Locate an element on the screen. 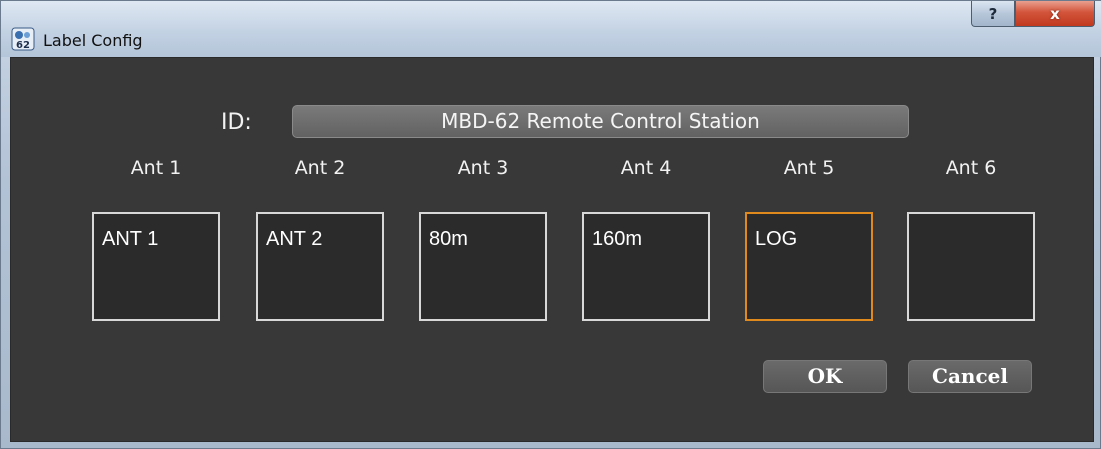 The width and height of the screenshot is (1101, 449). antenna-2-input: ANT 2 is located at coordinates (320, 266).